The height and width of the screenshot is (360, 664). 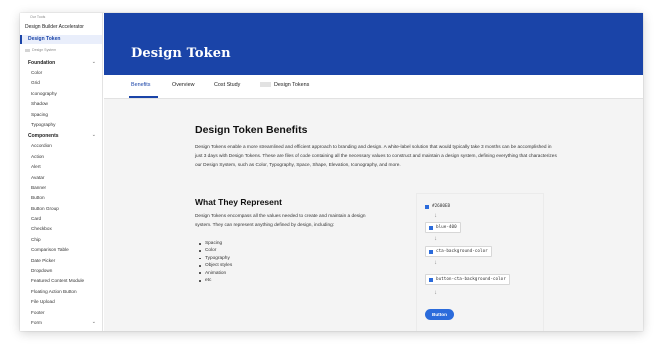 I want to click on sidebar-item-alert: Alert, so click(x=61, y=167).